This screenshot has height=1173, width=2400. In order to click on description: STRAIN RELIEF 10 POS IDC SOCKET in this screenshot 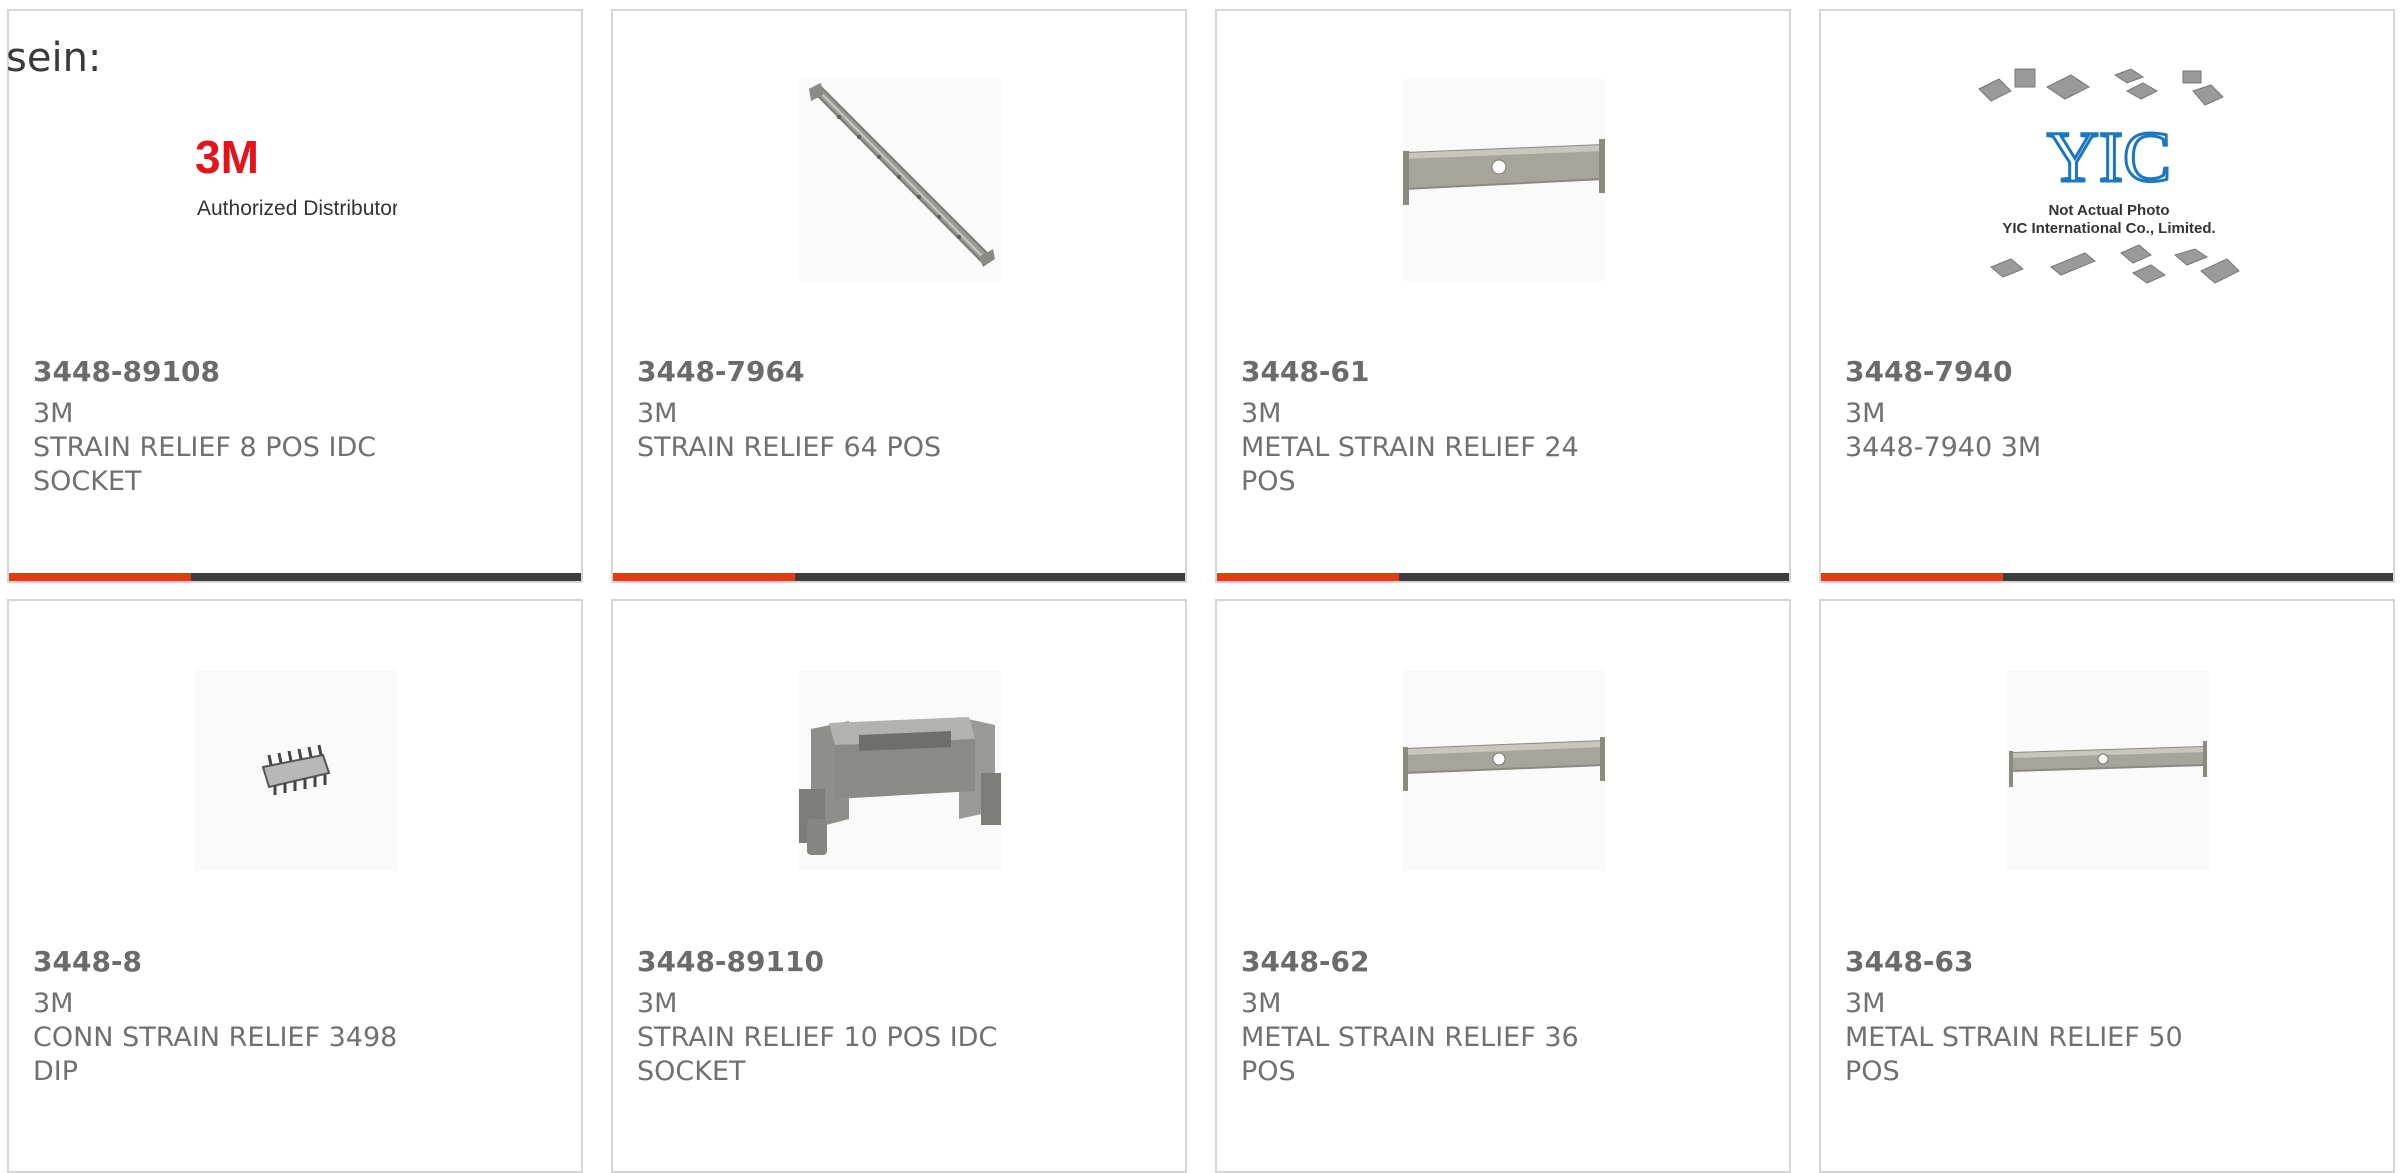, I will do `click(817, 1054)`.